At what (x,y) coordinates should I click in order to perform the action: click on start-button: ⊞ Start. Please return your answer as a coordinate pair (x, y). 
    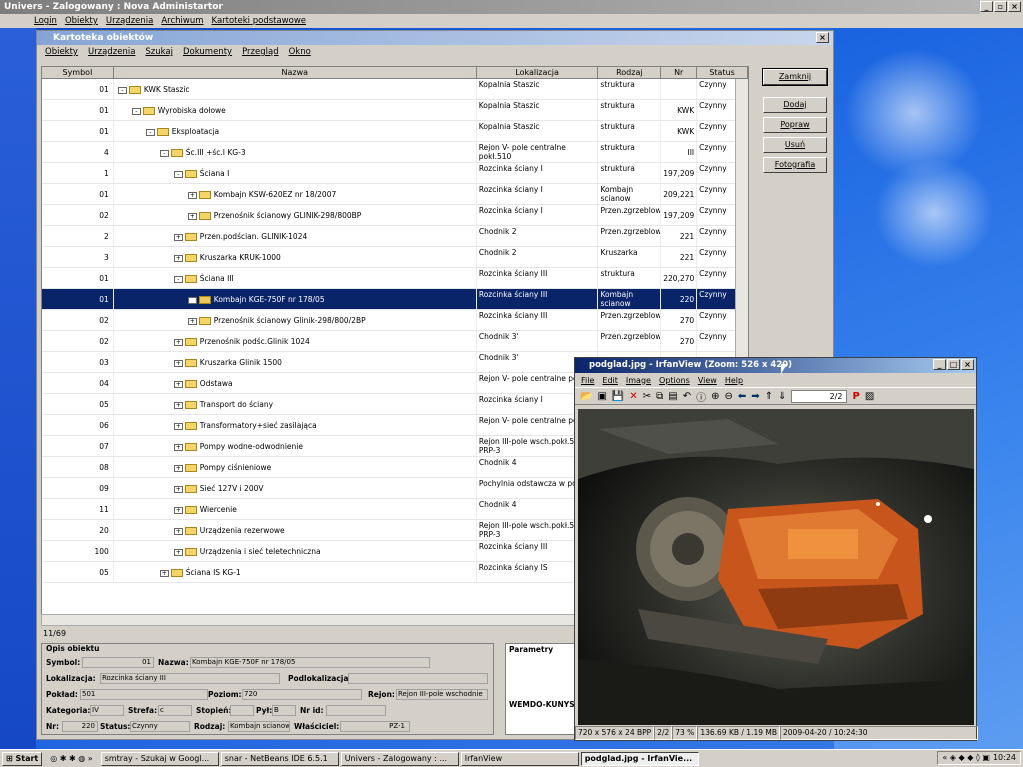
    Looking at the image, I should click on (22, 758).